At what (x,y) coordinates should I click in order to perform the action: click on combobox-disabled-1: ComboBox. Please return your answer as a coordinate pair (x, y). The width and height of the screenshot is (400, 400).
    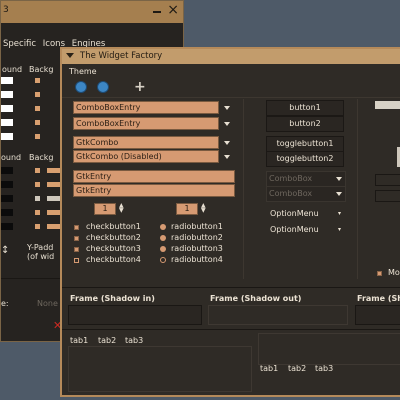
    Looking at the image, I should click on (306, 179).